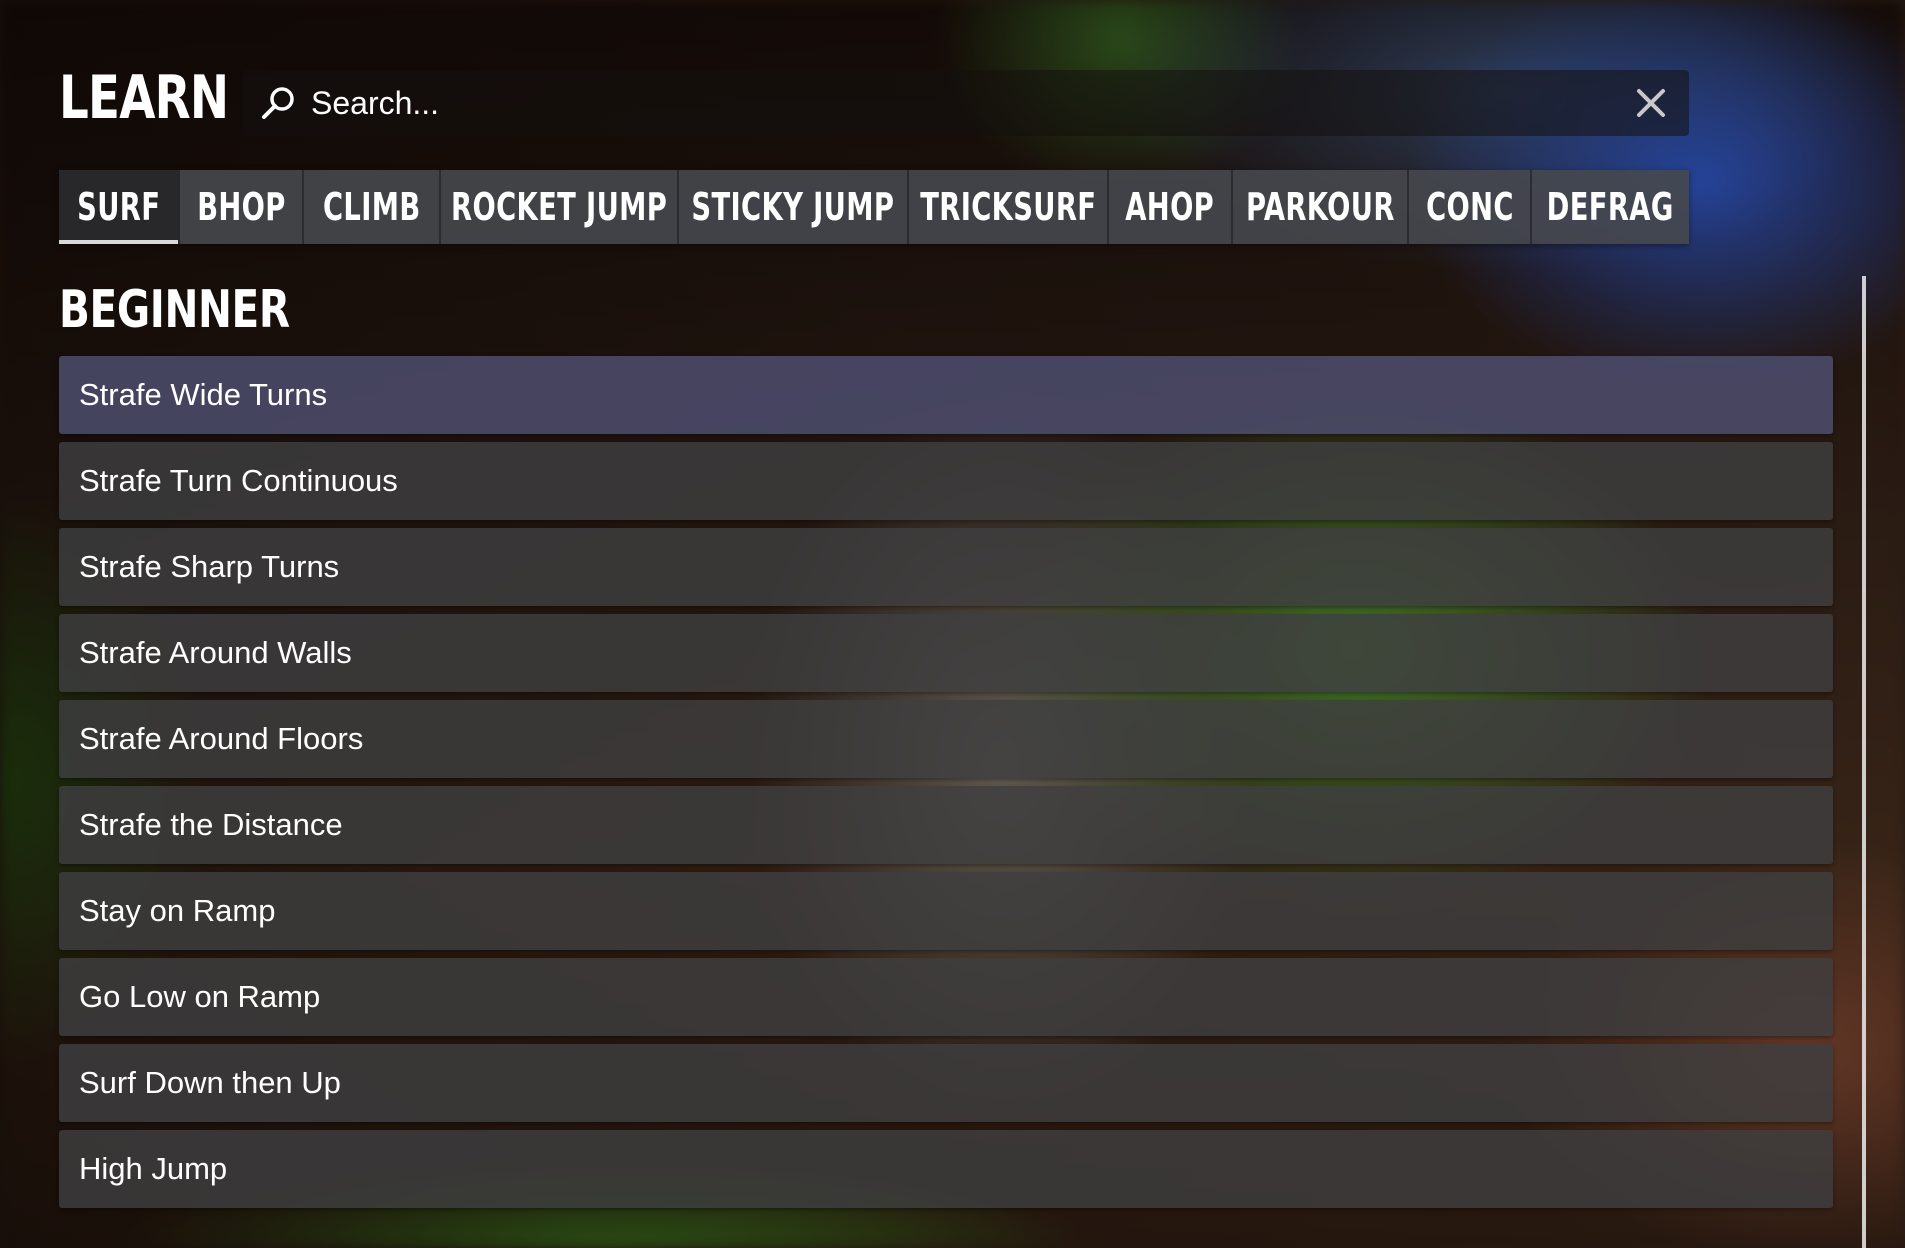 The width and height of the screenshot is (1905, 1248). What do you see at coordinates (946, 911) in the screenshot?
I see `list-item: Stay on Ramp` at bounding box center [946, 911].